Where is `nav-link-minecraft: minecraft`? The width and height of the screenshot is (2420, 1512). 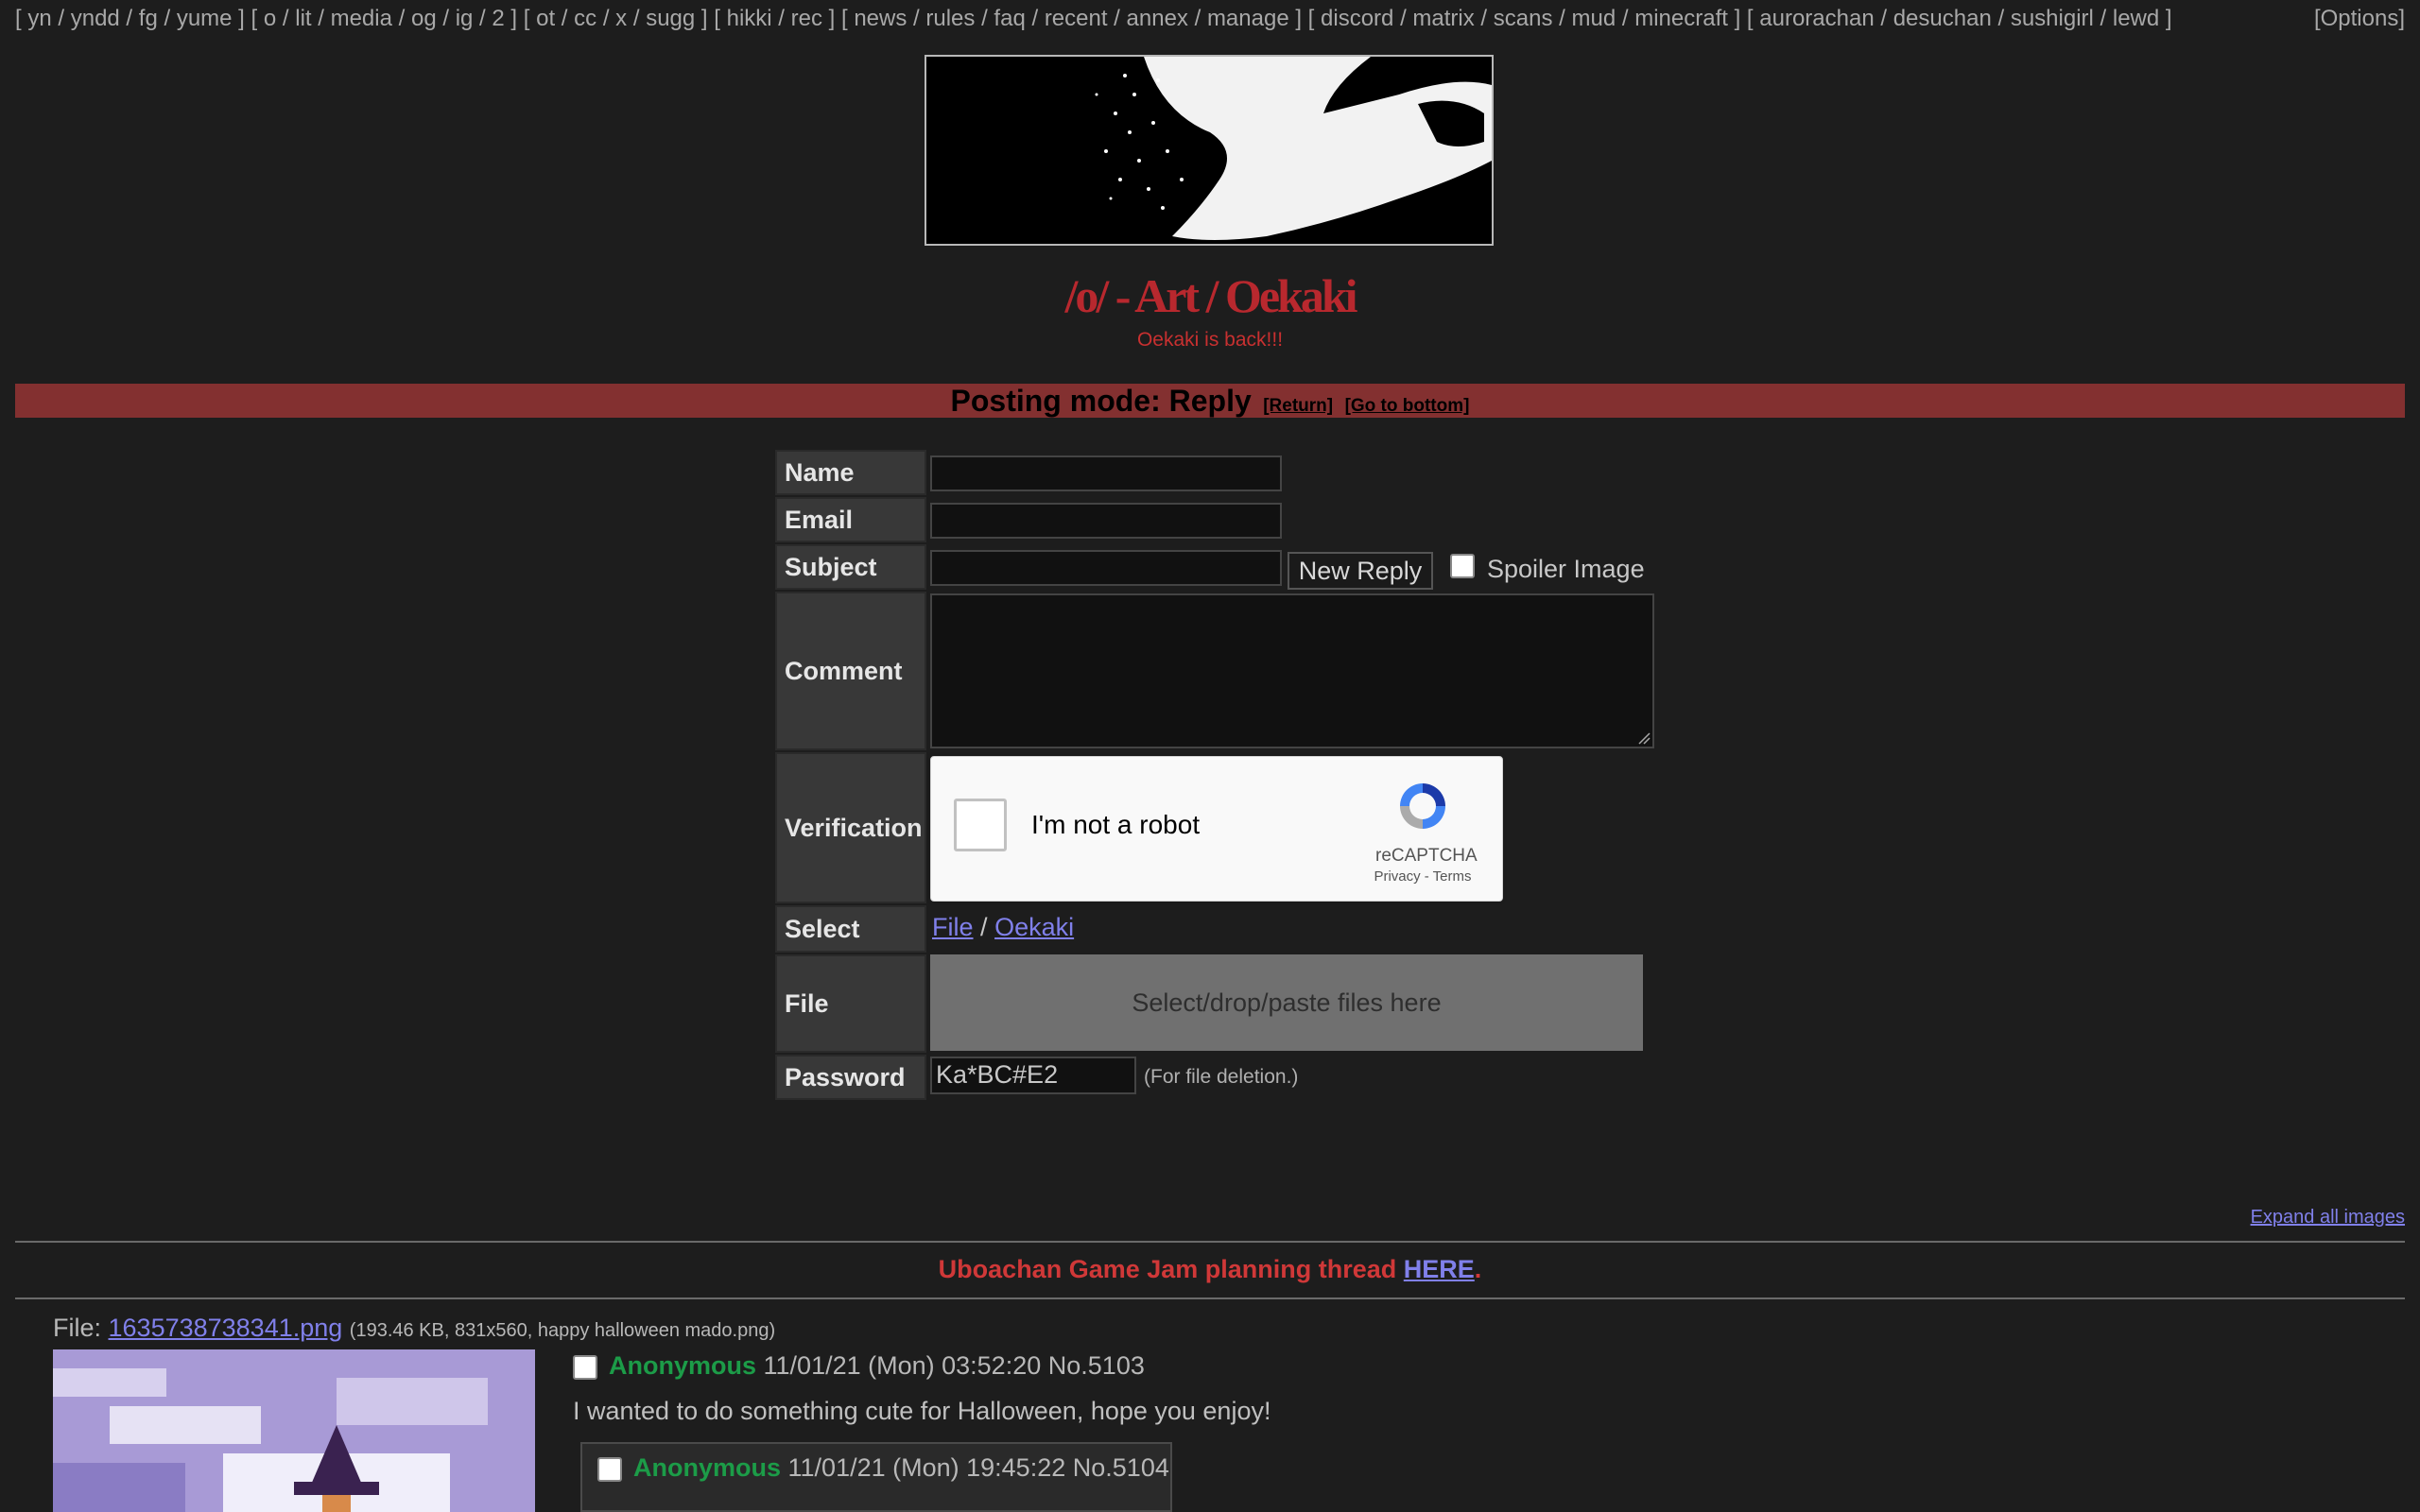 nav-link-minecraft: minecraft is located at coordinates (1681, 18).